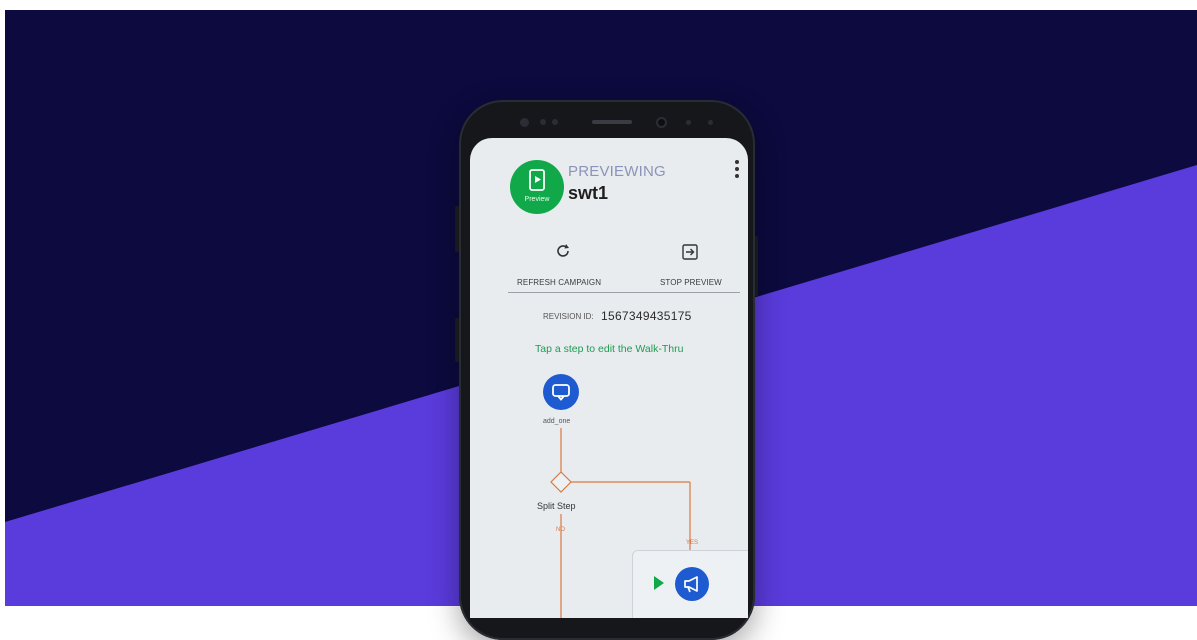 Image resolution: width=1197 pixels, height=640 pixels. I want to click on floating-controls, so click(690, 584).